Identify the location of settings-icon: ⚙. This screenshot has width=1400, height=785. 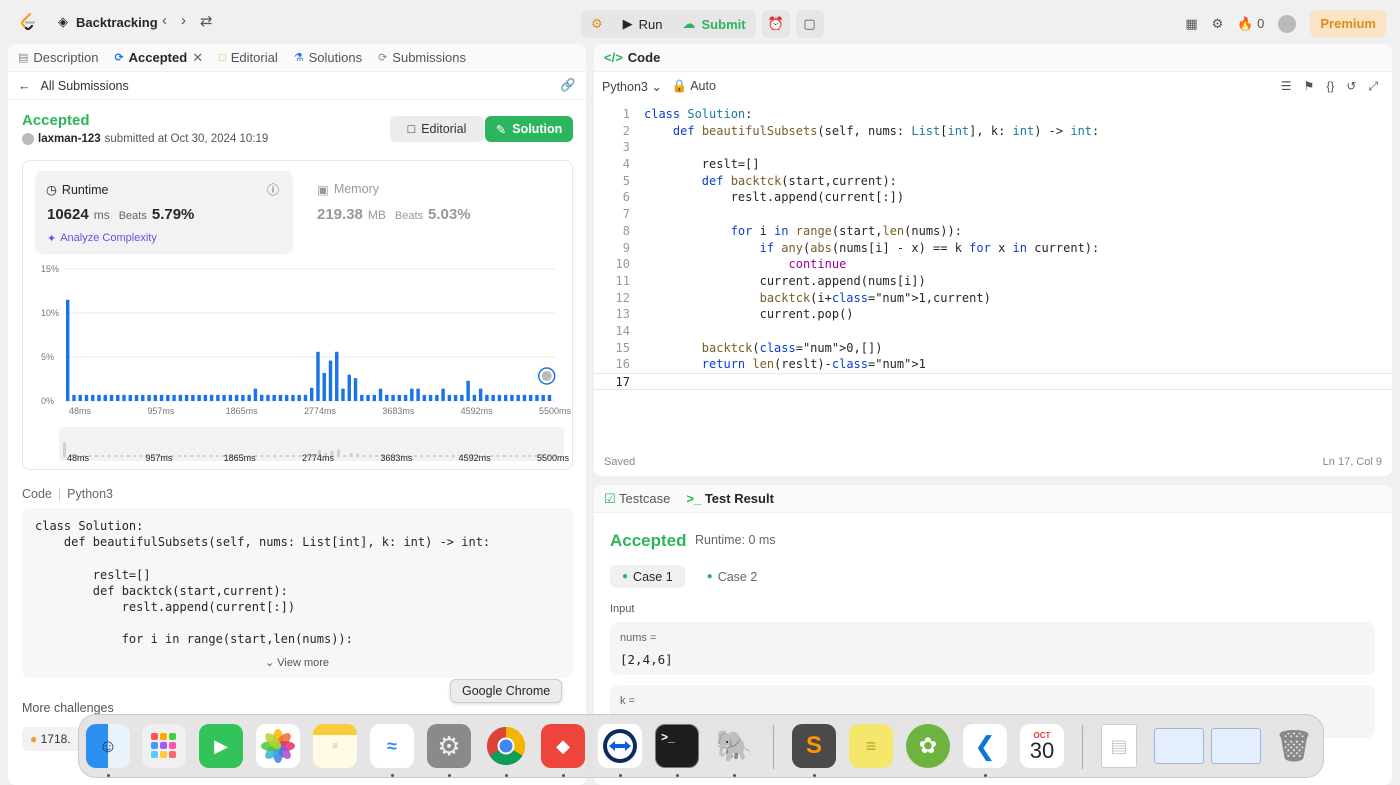
(1218, 24).